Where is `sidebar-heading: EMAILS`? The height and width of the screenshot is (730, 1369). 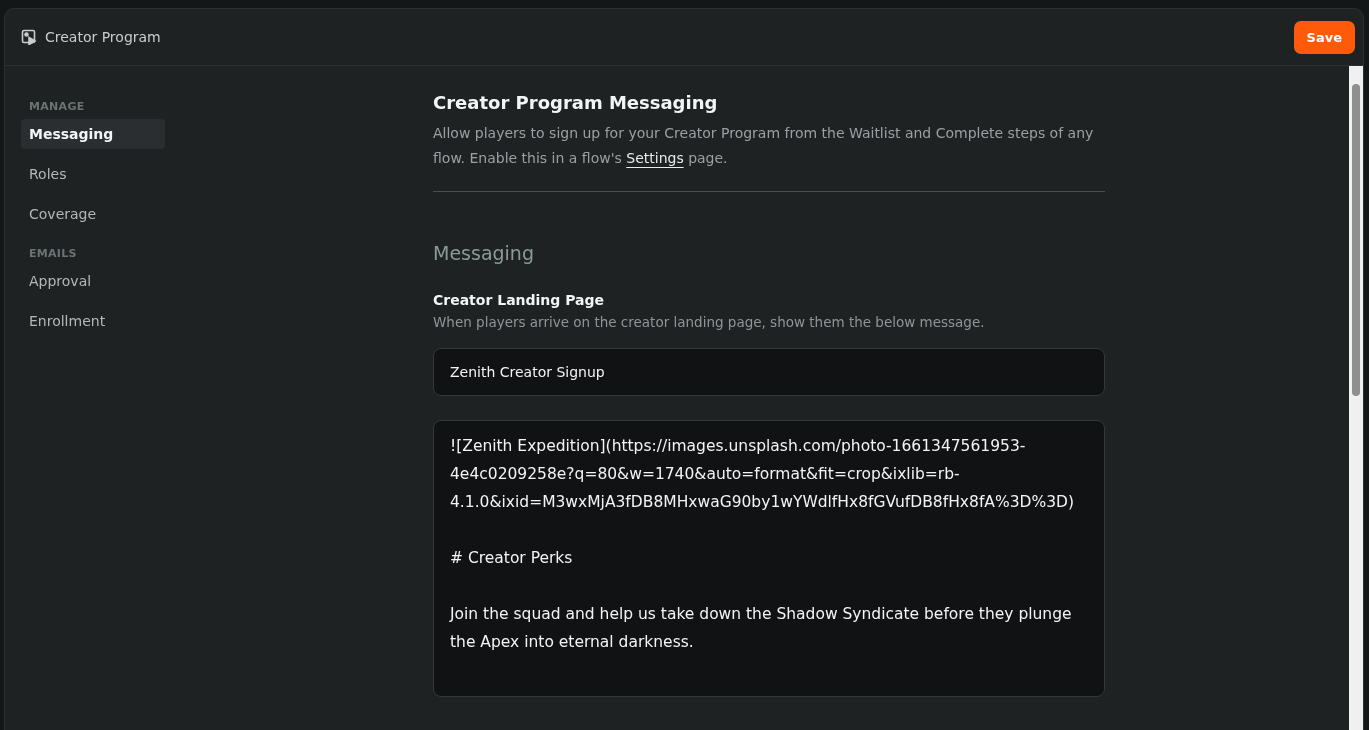 sidebar-heading: EMAILS is located at coordinates (53, 254).